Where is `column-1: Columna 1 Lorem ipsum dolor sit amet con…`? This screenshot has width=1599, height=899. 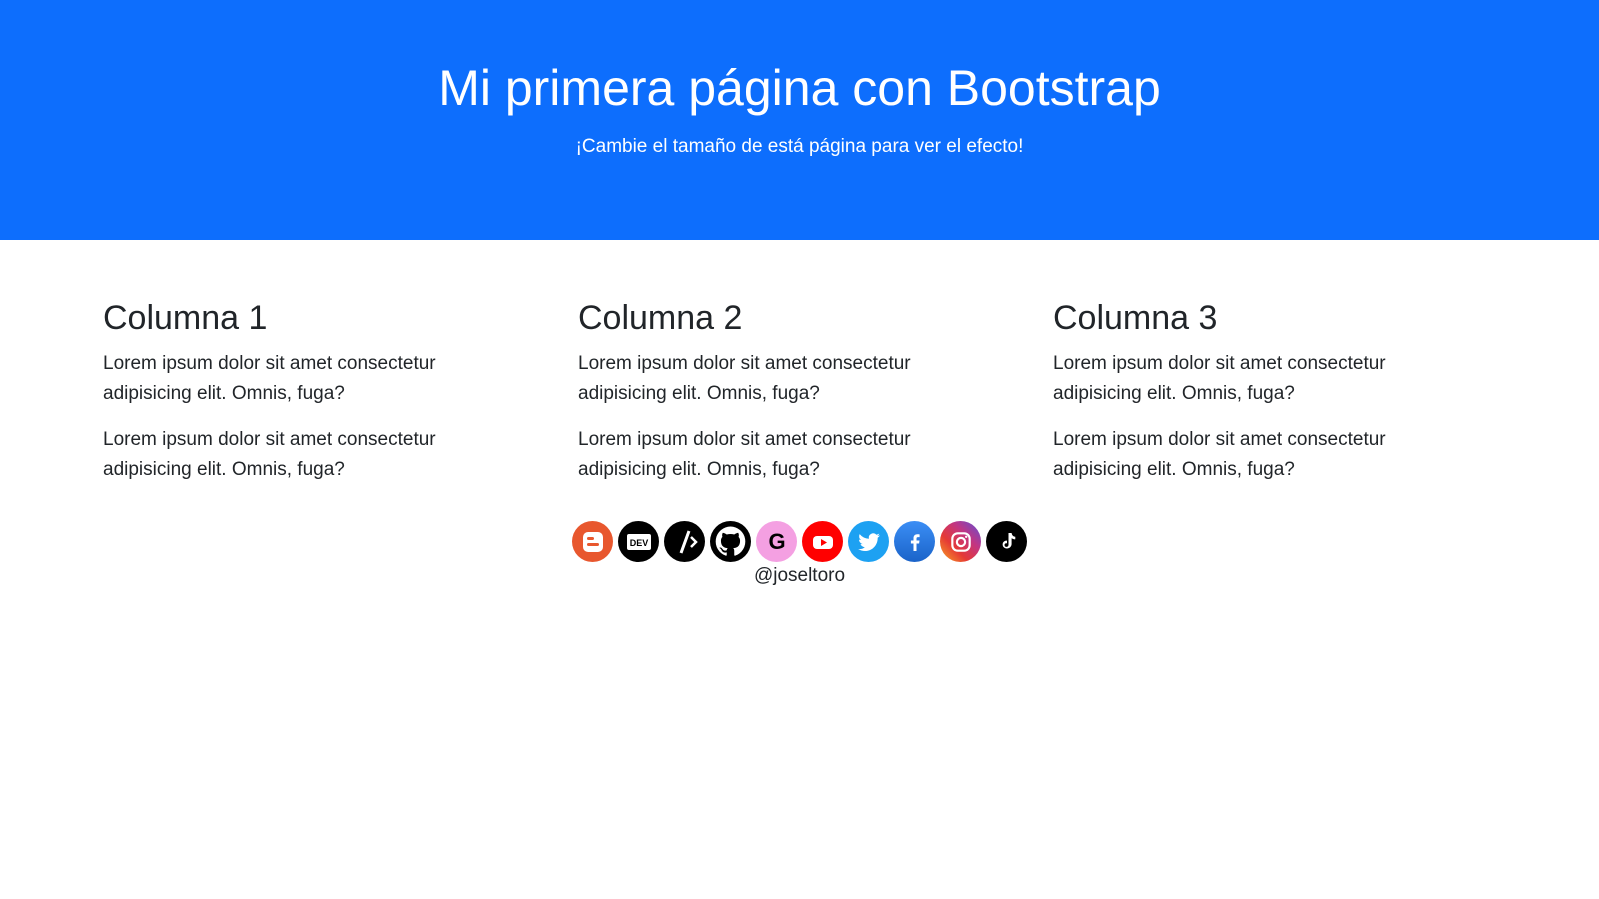 column-1: Columna 1 Lorem ipsum dolor sit amet con… is located at coordinates (340, 399).